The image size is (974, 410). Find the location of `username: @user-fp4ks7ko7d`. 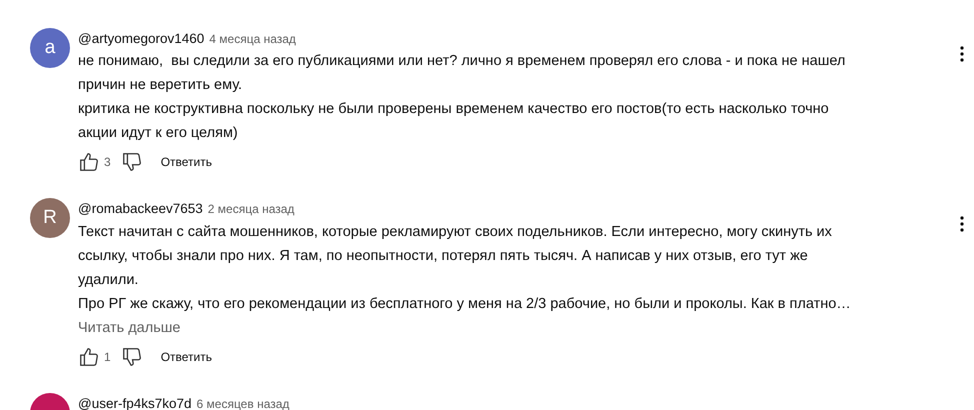

username: @user-fp4ks7ko7d is located at coordinates (135, 402).